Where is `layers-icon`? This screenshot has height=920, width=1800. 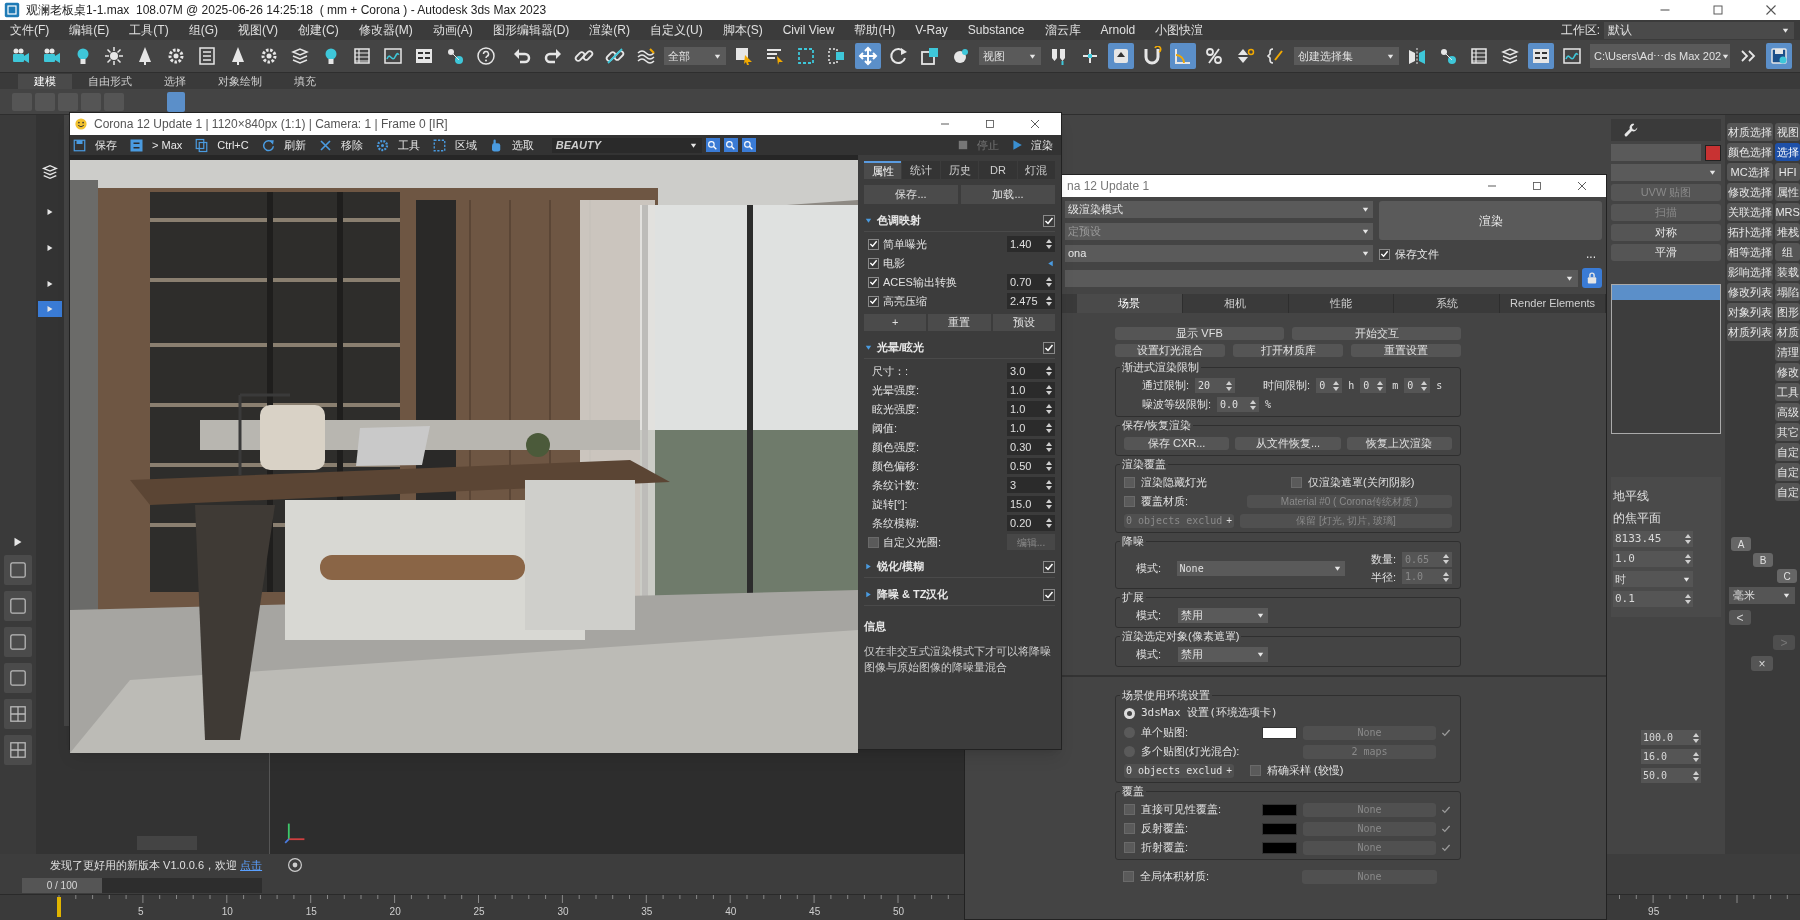
layers-icon is located at coordinates (1510, 56).